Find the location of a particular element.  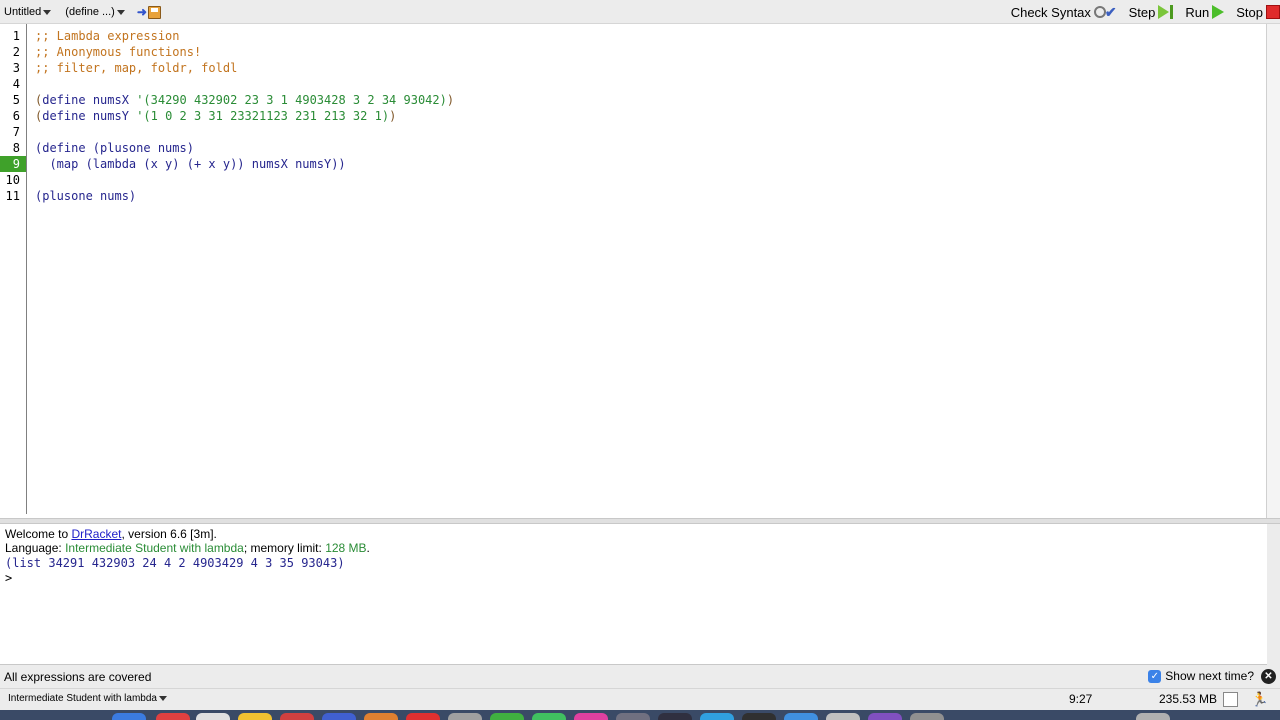

editor-scrollbar is located at coordinates (1273, 271).